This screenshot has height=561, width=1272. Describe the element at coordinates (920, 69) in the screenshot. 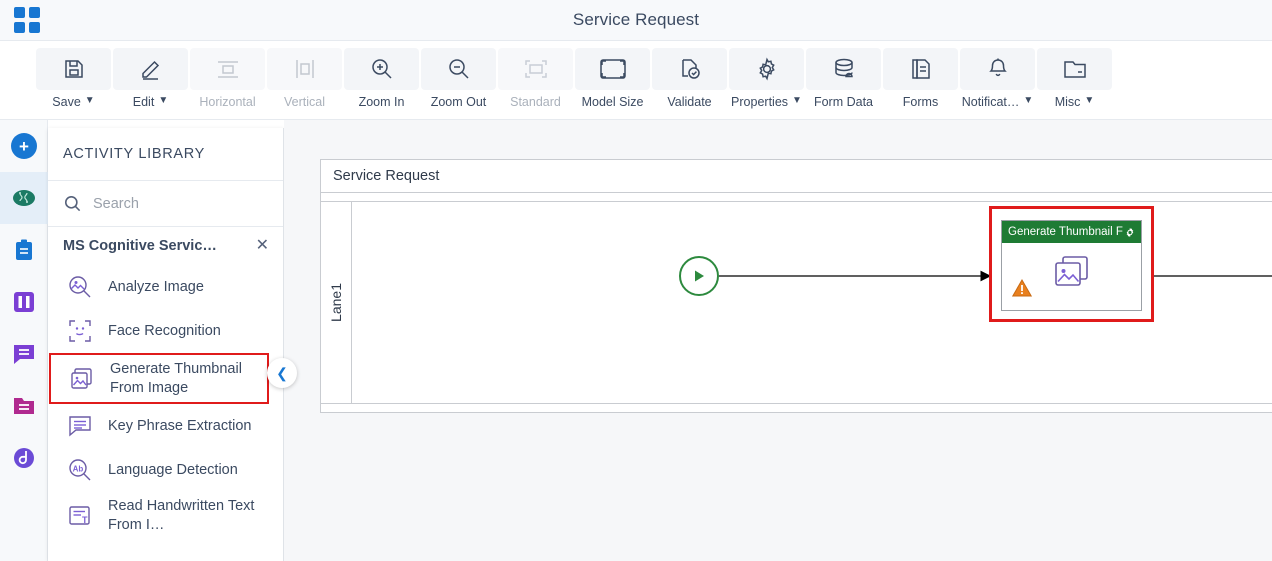

I see `forms-icon` at that location.